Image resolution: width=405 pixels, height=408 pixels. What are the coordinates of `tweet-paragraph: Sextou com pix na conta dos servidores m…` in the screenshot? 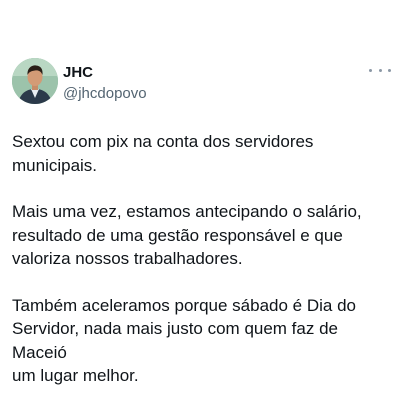 It's located at (163, 153).